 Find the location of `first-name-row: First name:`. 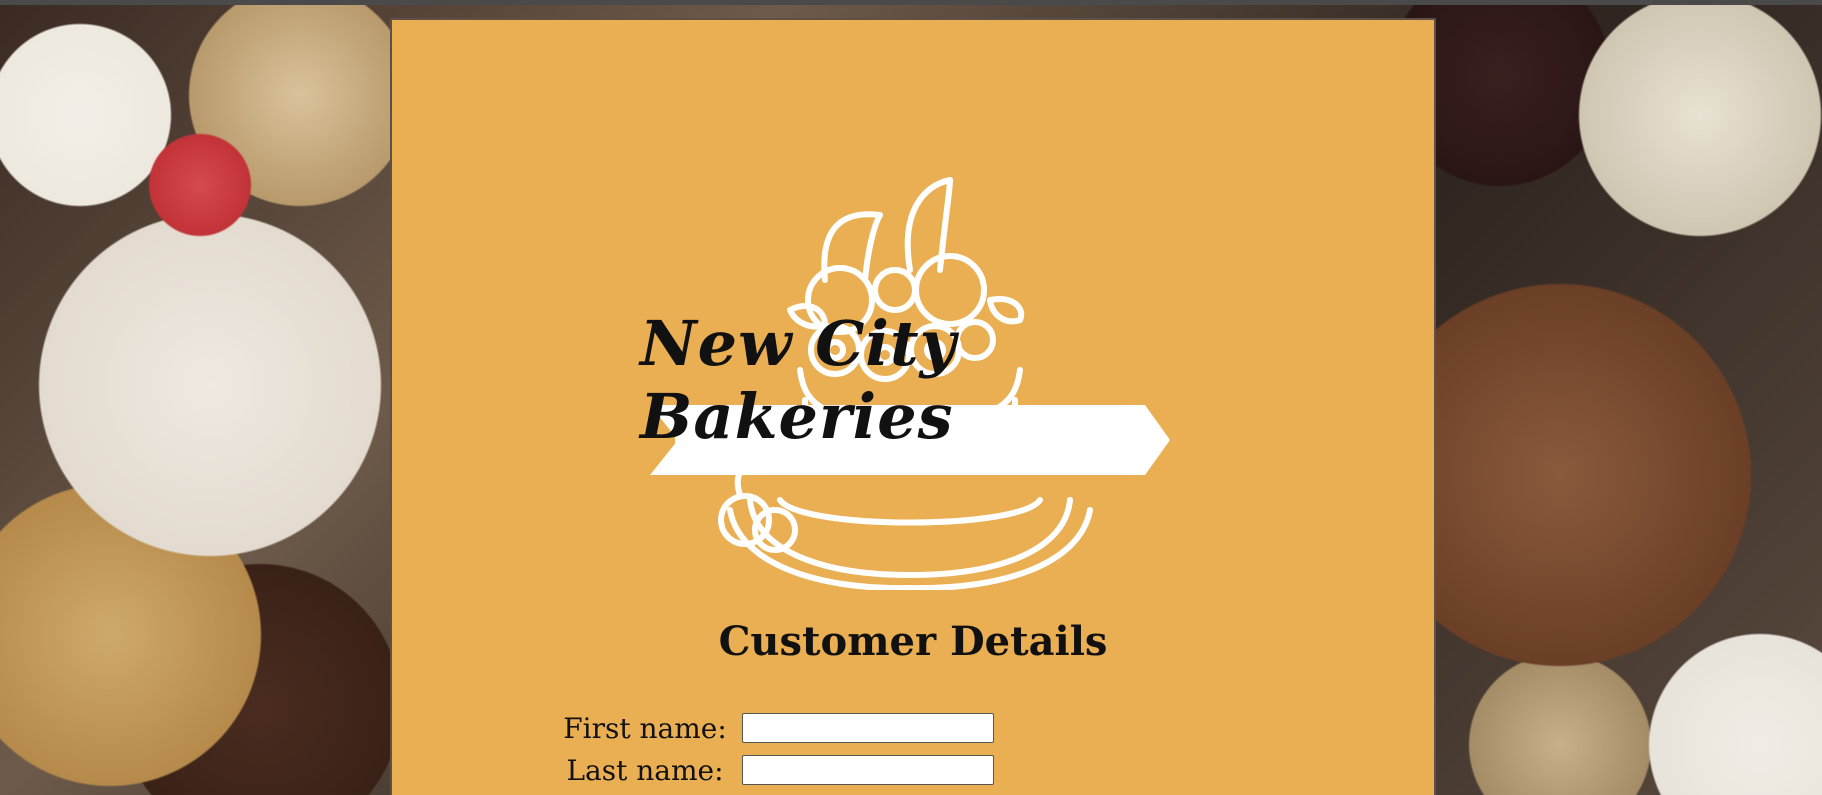

first-name-row: First name: is located at coordinates (777, 728).